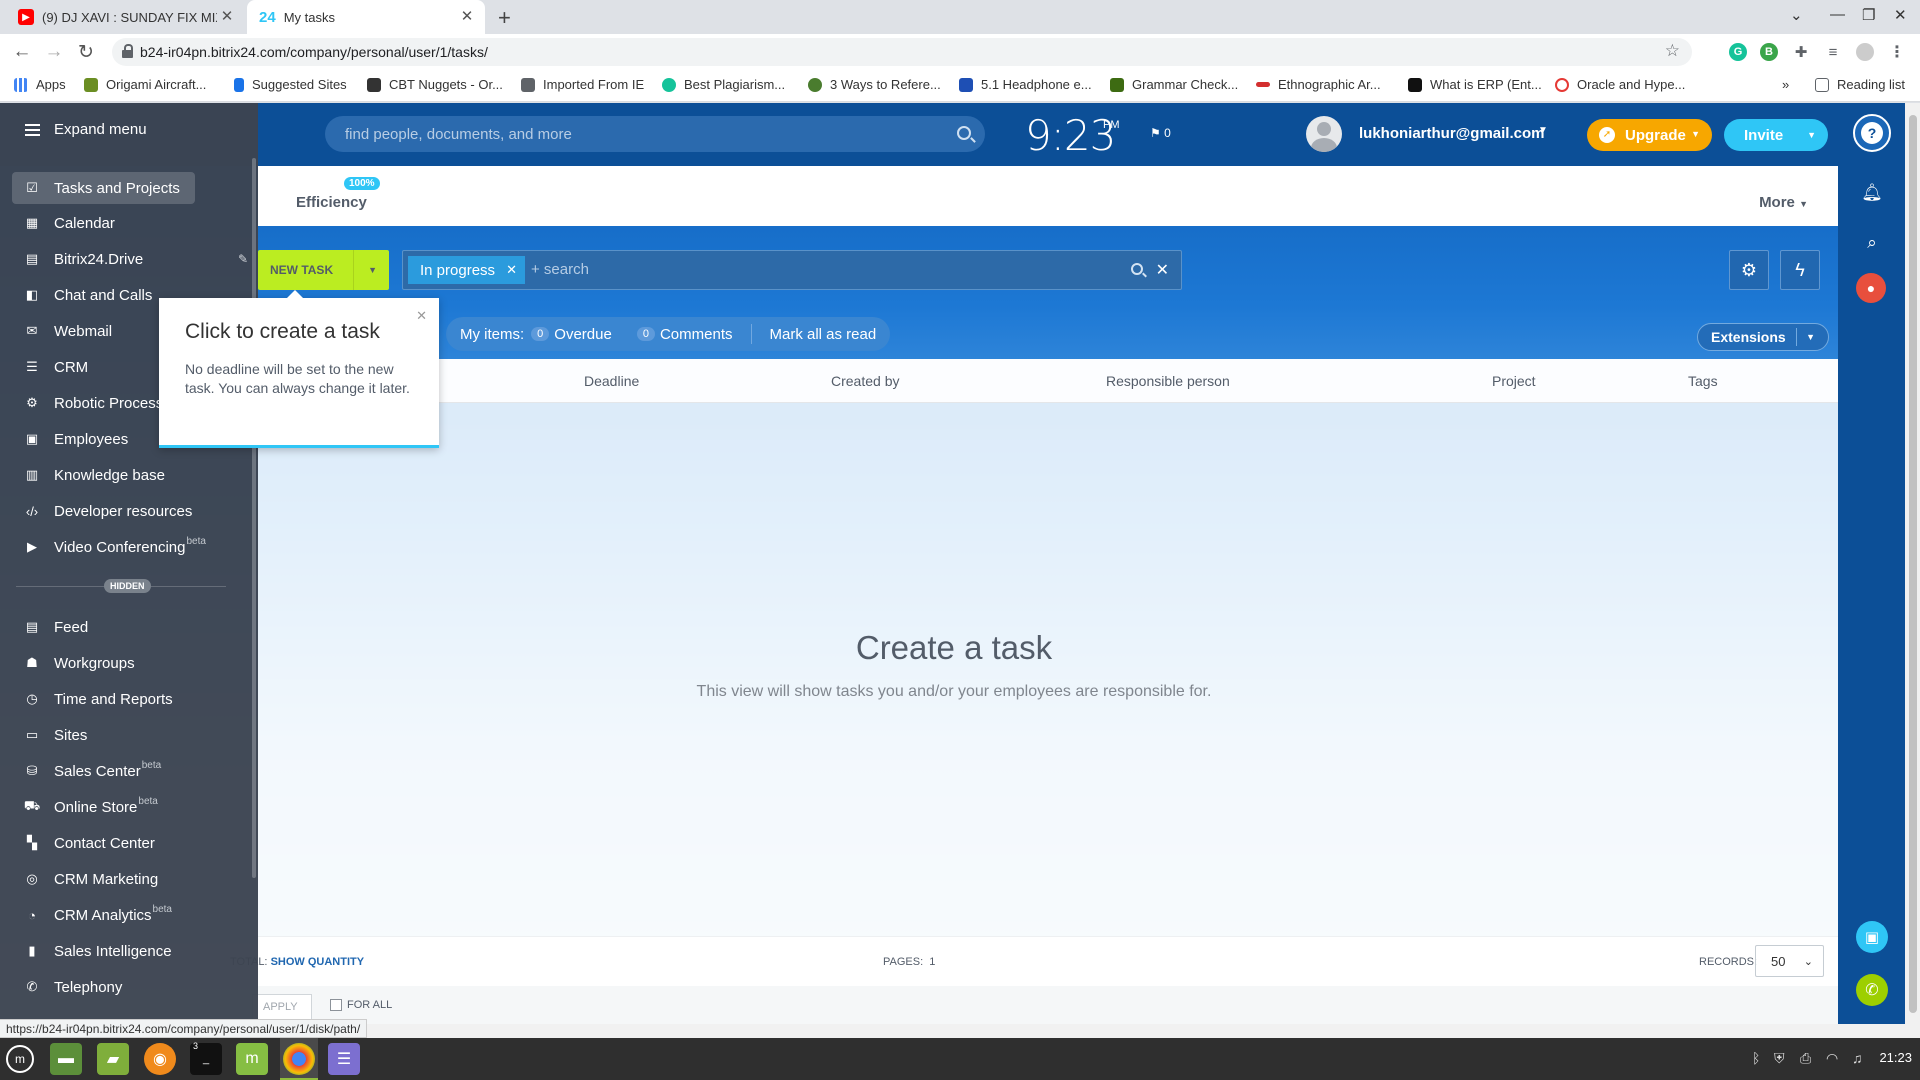 The height and width of the screenshot is (1080, 1920). Describe the element at coordinates (1872, 193) in the screenshot. I see `bell-icon: 🔔︎` at that location.